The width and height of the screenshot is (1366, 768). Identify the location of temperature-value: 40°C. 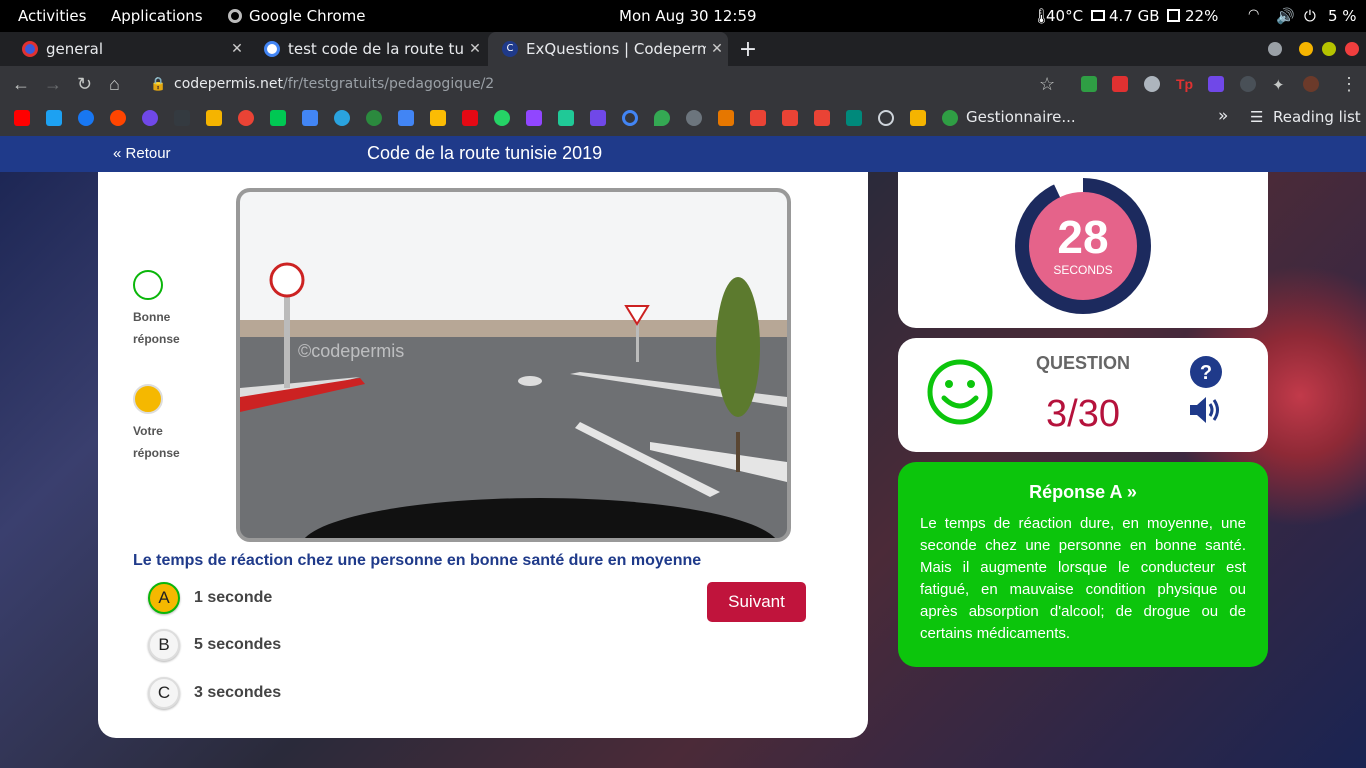
(1065, 16).